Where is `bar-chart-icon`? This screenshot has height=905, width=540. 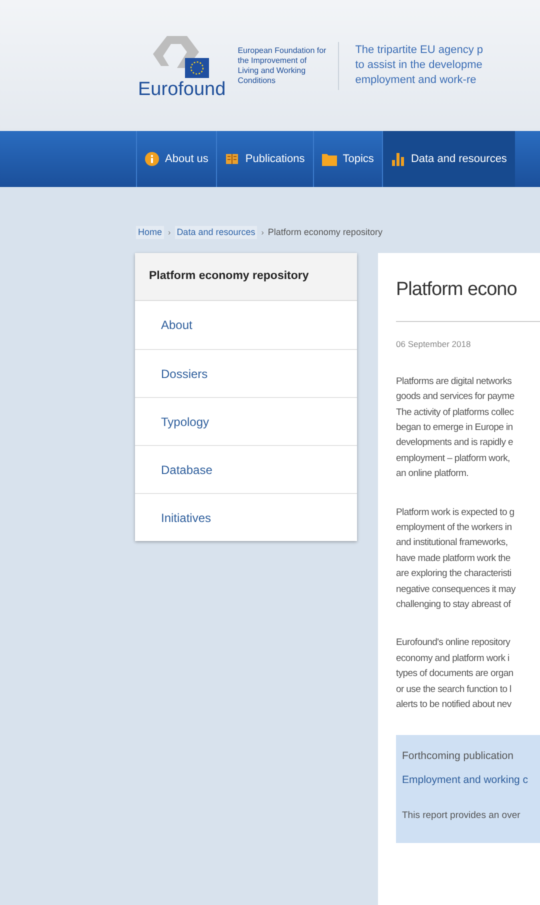
bar-chart-icon is located at coordinates (397, 159).